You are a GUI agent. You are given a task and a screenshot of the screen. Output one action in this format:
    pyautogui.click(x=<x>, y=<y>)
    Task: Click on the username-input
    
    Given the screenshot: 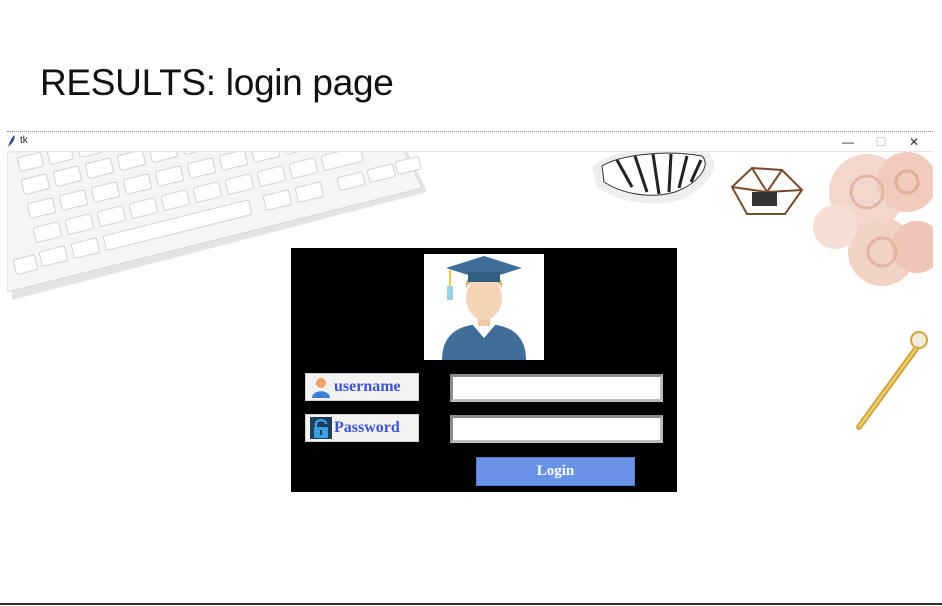 What is the action you would take?
    pyautogui.click(x=556, y=388)
    